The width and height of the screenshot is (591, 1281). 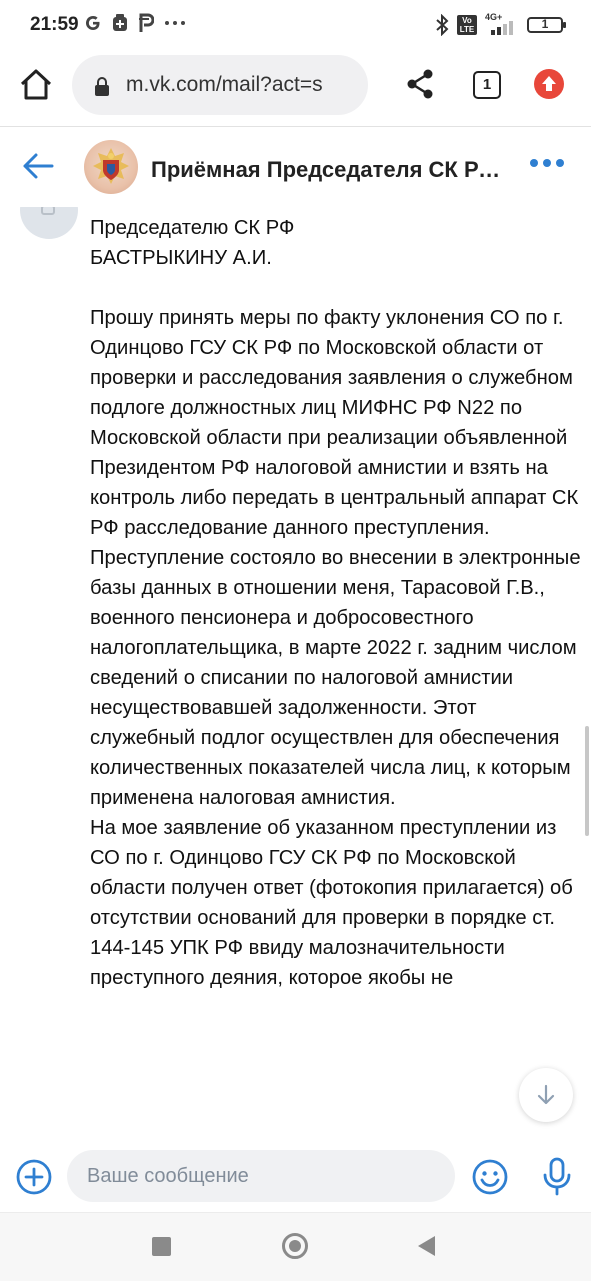 What do you see at coordinates (295, 26) in the screenshot?
I see `status-bar: 21:59 Vo LTE 4G+ 1` at bounding box center [295, 26].